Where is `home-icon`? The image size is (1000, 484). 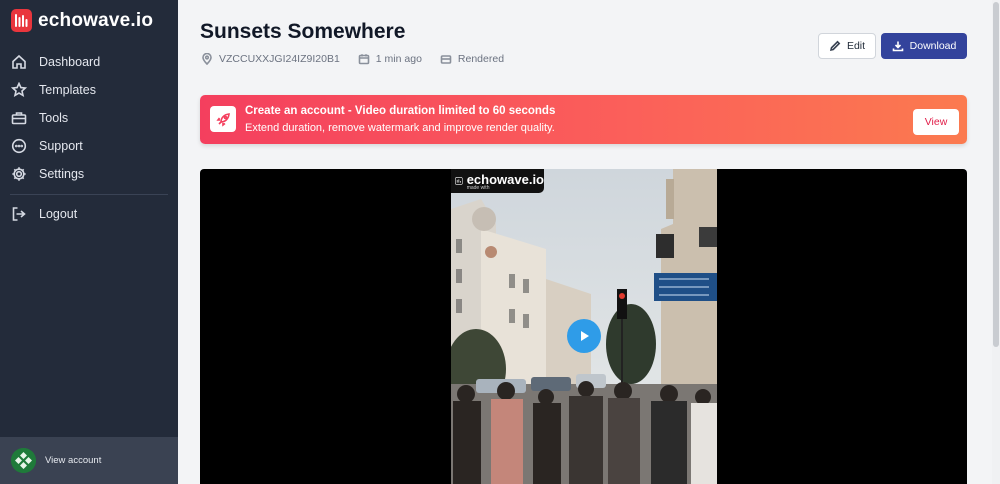
home-icon is located at coordinates (19, 61).